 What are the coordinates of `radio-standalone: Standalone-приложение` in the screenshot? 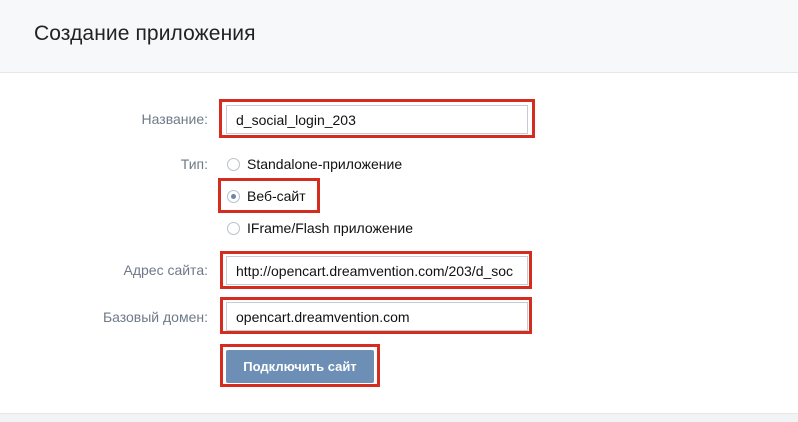 It's located at (314, 164).